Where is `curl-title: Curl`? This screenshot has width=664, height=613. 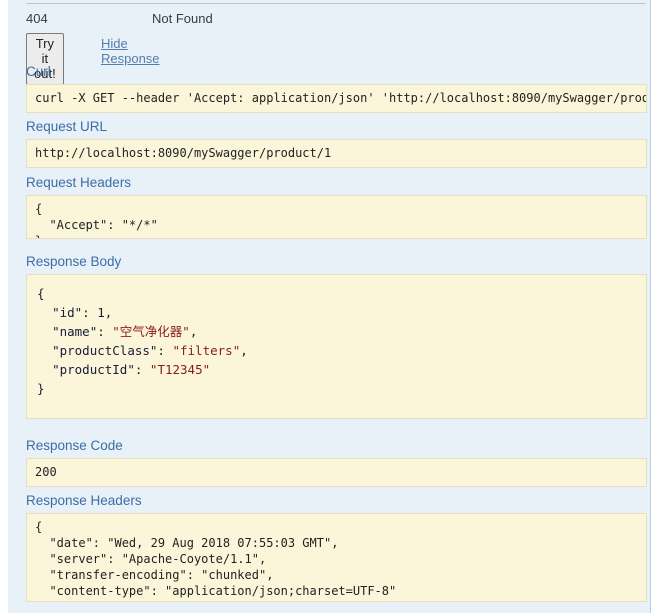
curl-title: Curl is located at coordinates (38, 71).